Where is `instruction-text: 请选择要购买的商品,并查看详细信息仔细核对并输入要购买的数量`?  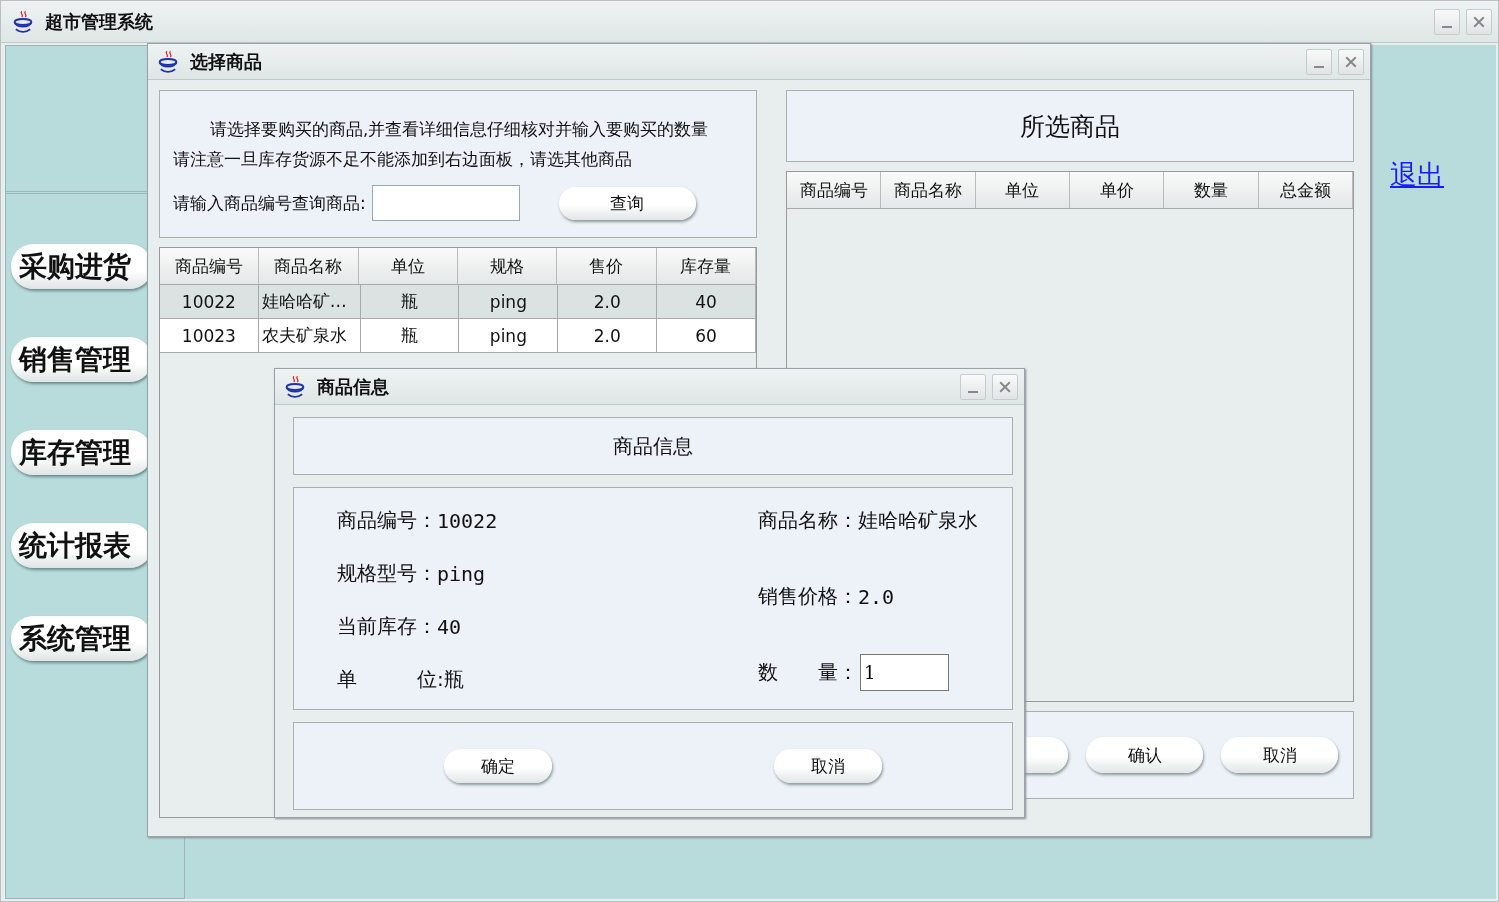
instruction-text: 请选择要购买的商品,并查看详细信息仔细核对并输入要购买的数量 is located at coordinates (459, 130).